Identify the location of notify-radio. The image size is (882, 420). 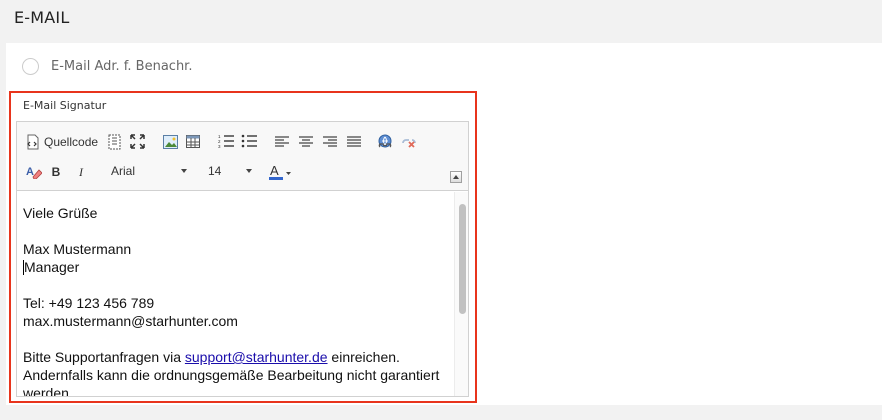
(30, 66).